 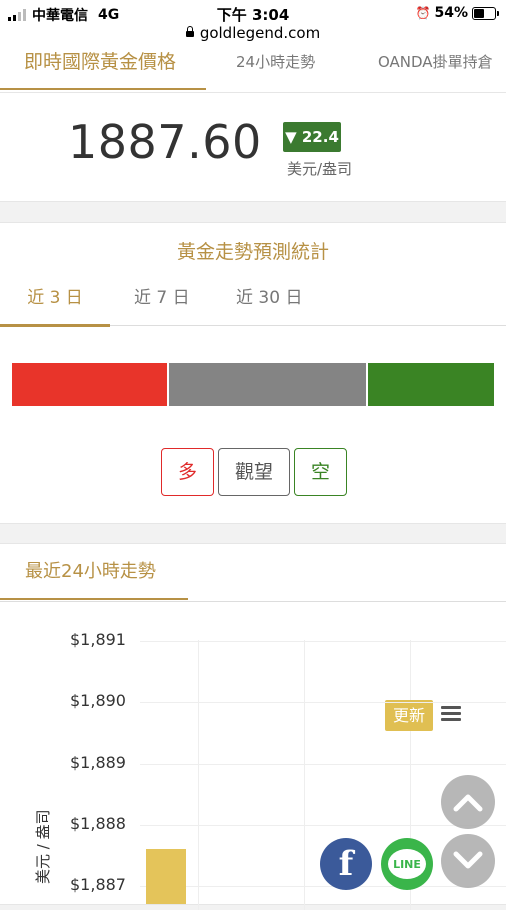 I want to click on forecast-tabs: 近 3 日 近 7 日 近 30 日, so click(x=253, y=300).